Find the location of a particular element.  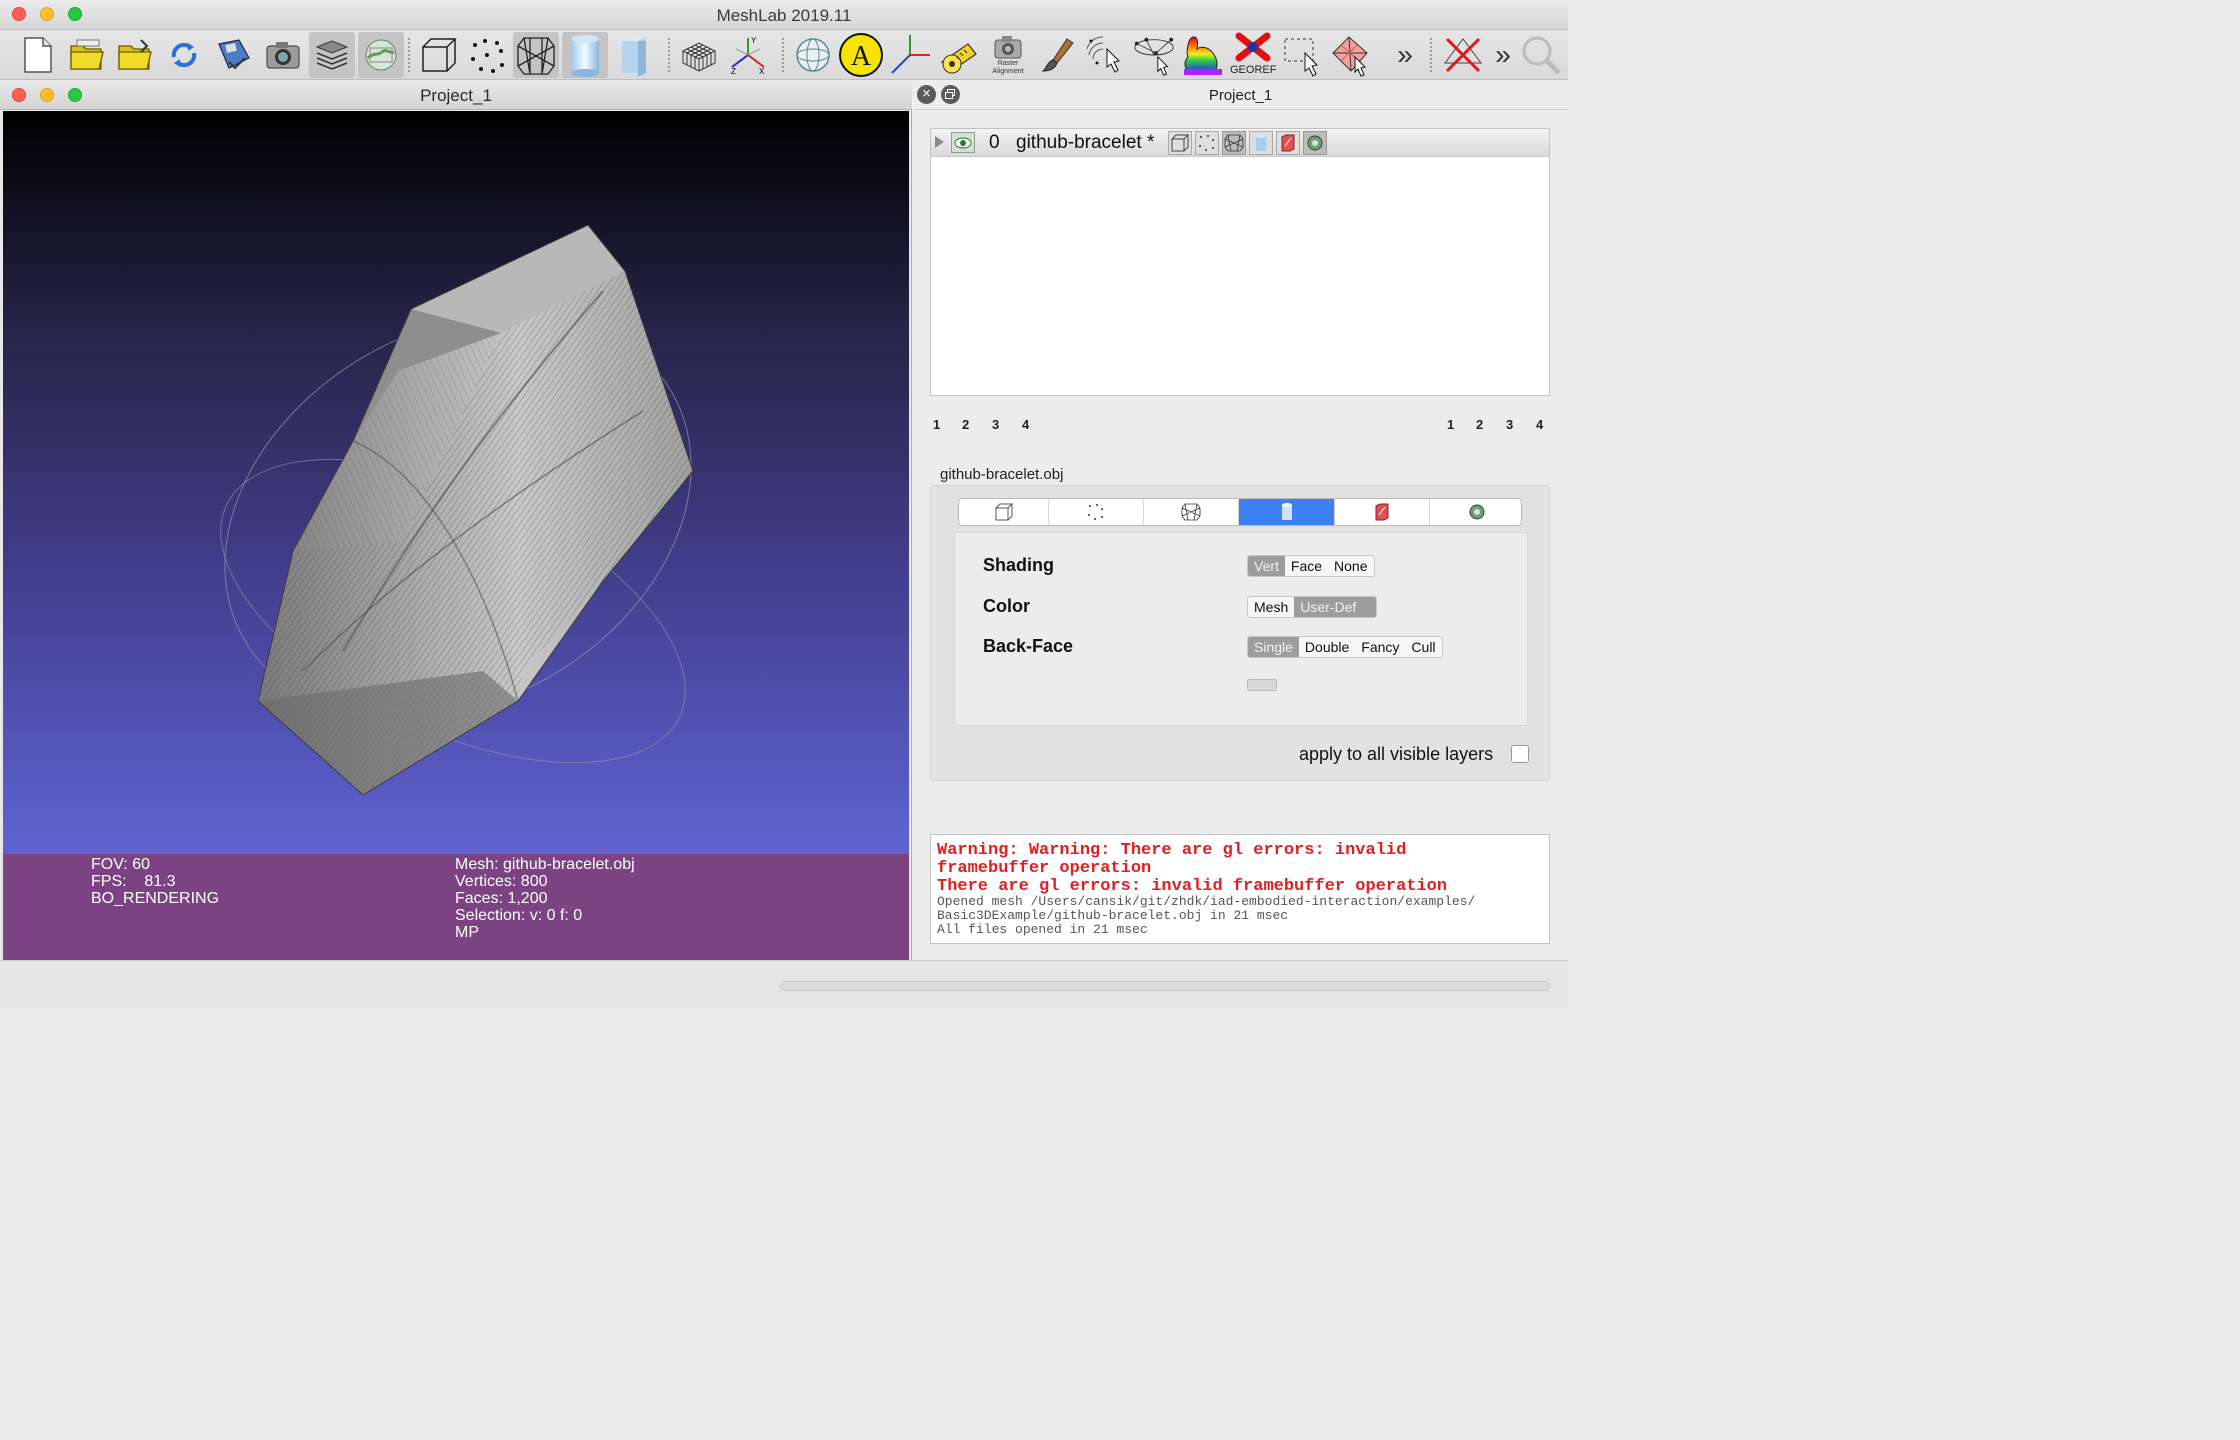

axes-icon: Y X Z is located at coordinates (748, 55).